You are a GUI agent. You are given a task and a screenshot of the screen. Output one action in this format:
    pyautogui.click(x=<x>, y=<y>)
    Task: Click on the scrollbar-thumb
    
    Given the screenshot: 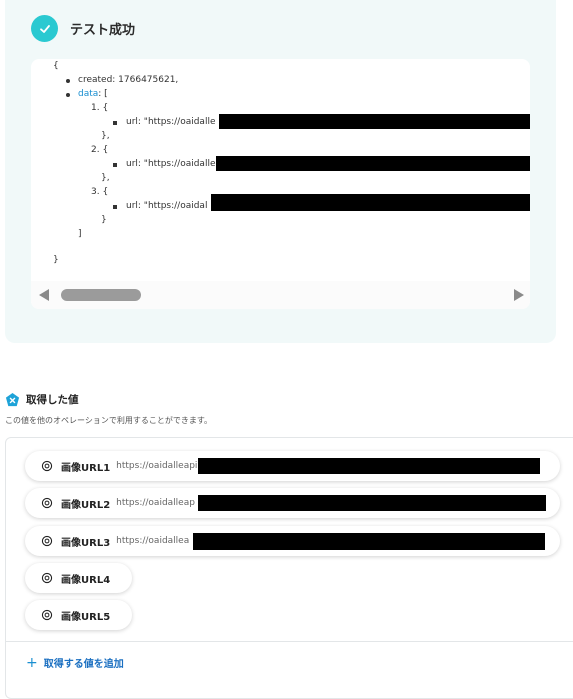 What is the action you would take?
    pyautogui.click(x=101, y=295)
    